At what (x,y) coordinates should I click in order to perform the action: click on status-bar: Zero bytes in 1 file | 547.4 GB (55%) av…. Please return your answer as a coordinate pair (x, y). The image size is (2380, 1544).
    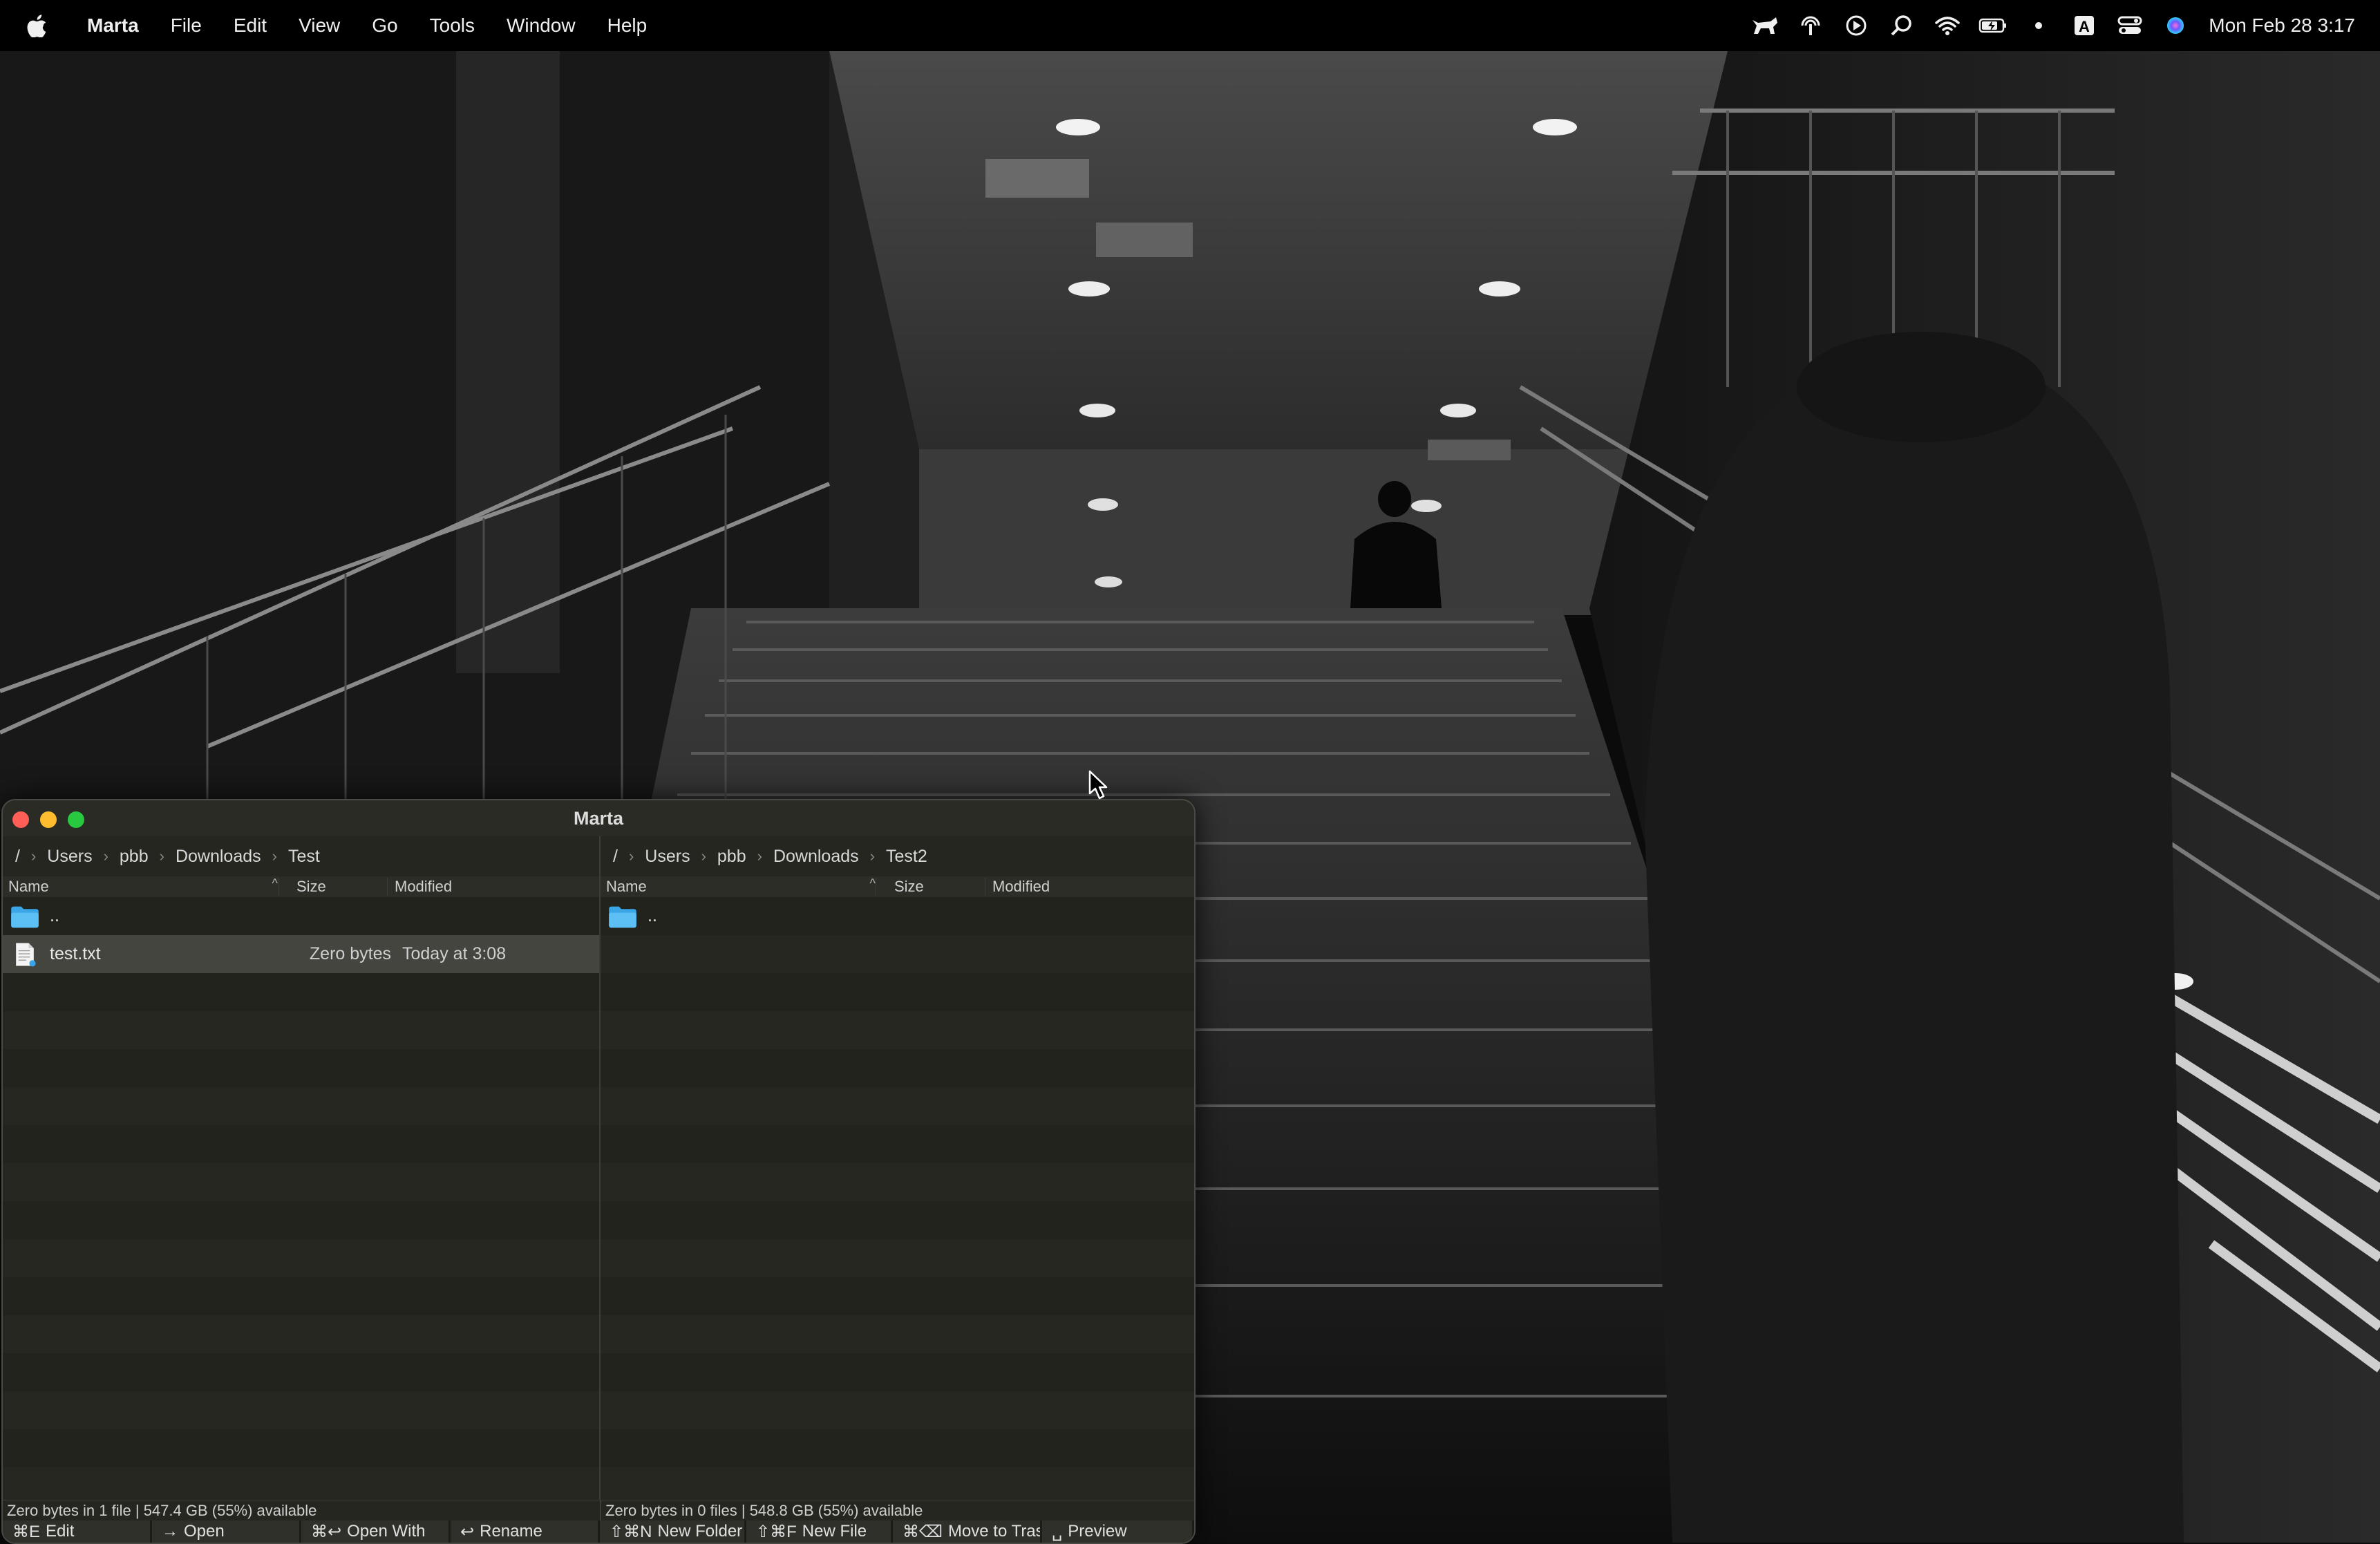
    Looking at the image, I should click on (598, 1511).